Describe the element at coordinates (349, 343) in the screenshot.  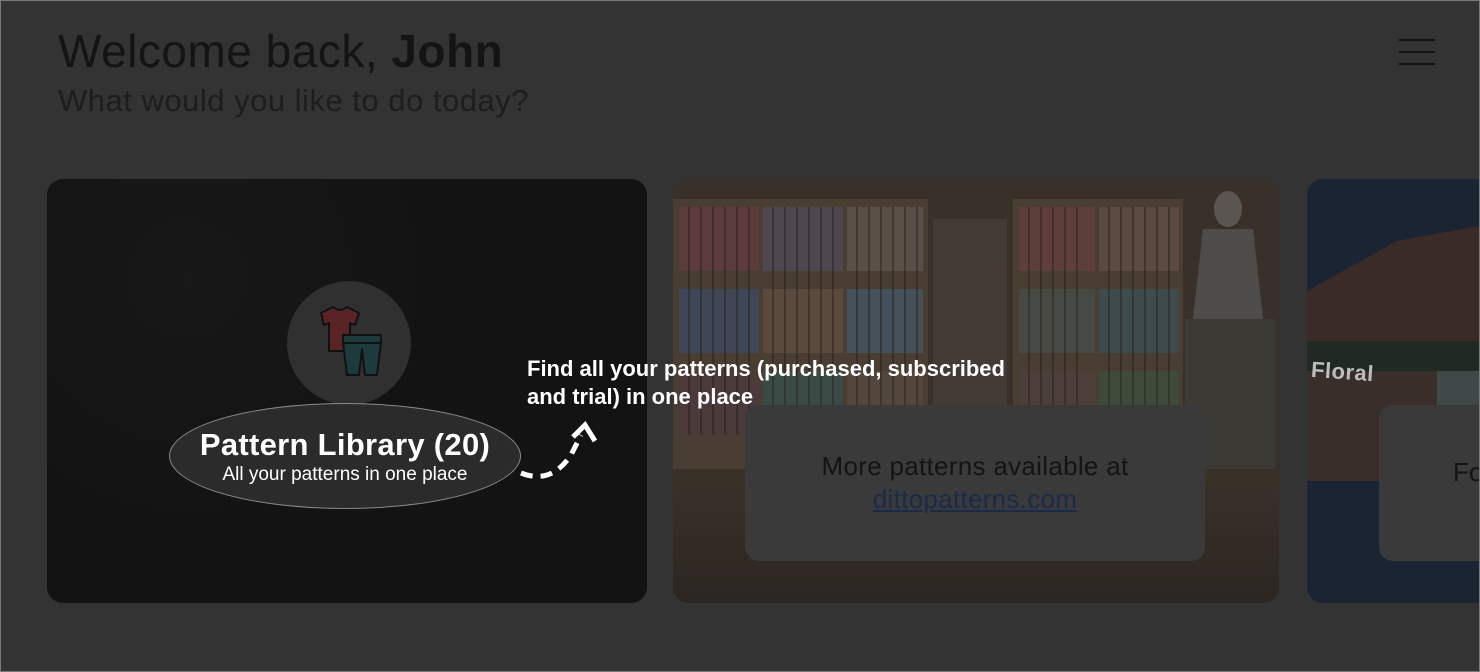
I see `clothing-icon` at that location.